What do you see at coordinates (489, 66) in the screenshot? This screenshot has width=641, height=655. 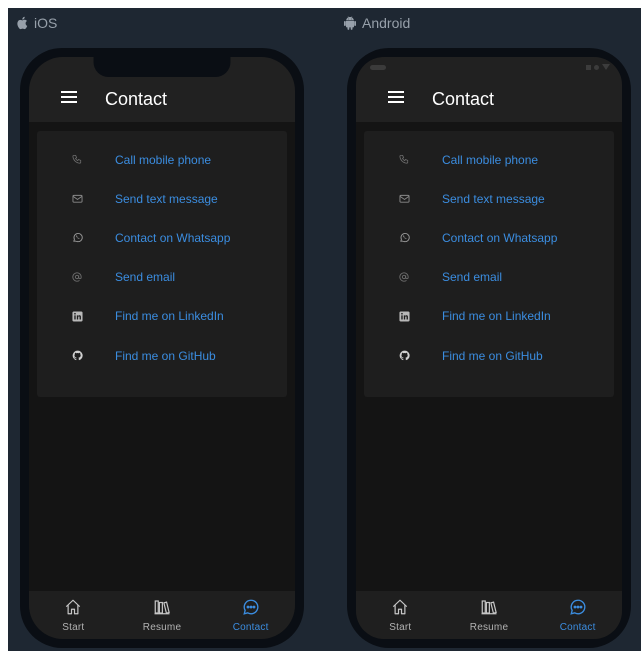 I see `android-status-bar` at bounding box center [489, 66].